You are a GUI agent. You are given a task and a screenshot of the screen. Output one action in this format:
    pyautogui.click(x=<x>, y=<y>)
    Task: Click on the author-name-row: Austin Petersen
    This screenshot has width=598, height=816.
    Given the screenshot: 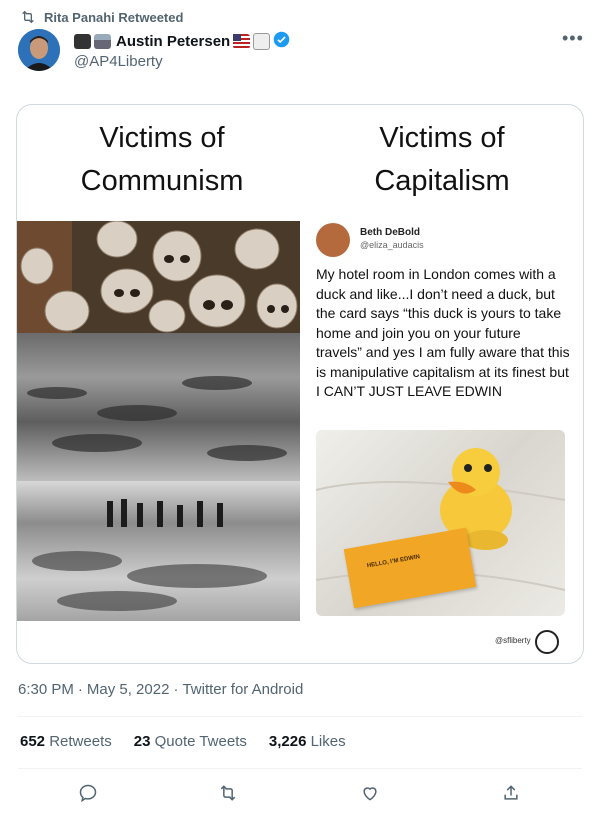 What is the action you would take?
    pyautogui.click(x=182, y=41)
    